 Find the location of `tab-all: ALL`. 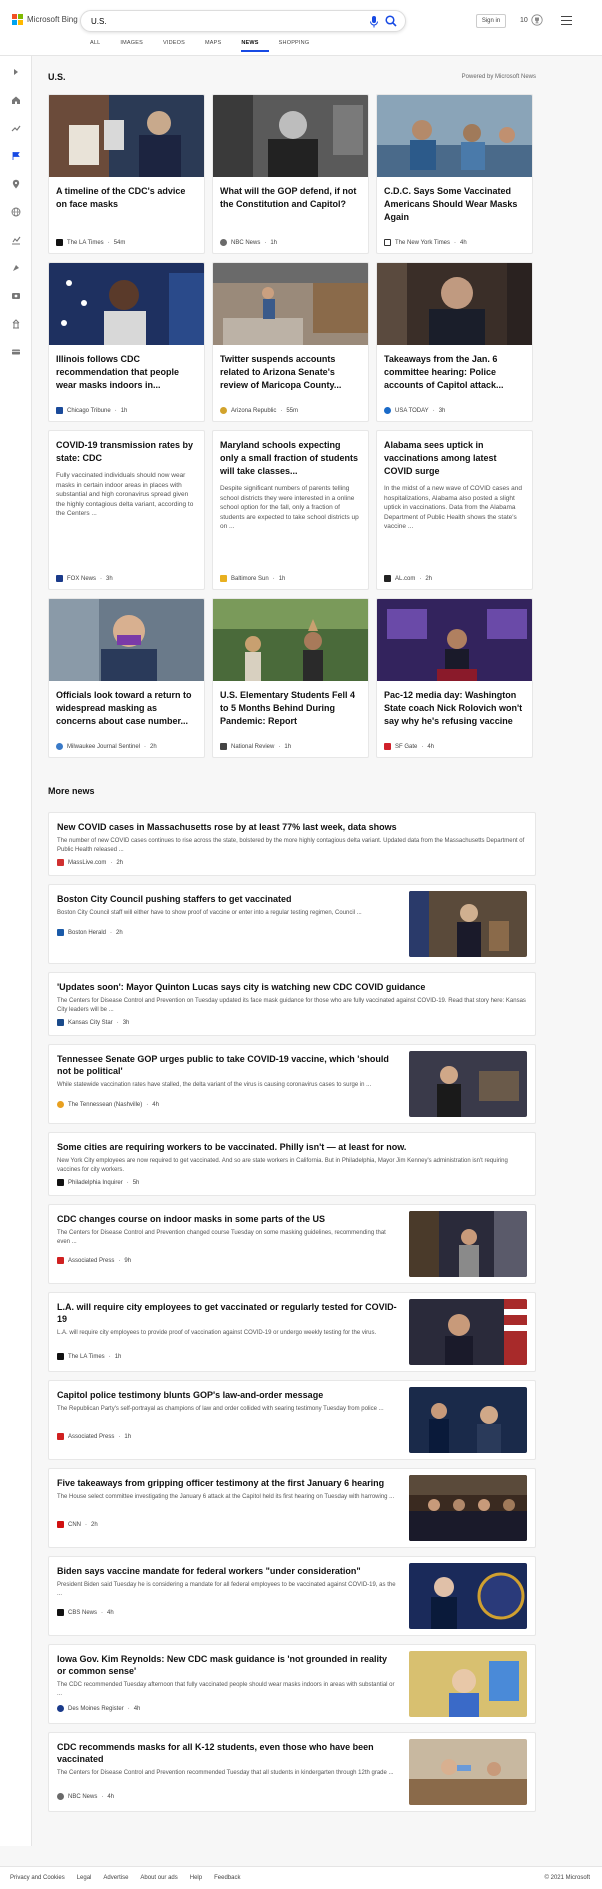

tab-all: ALL is located at coordinates (100, 46).